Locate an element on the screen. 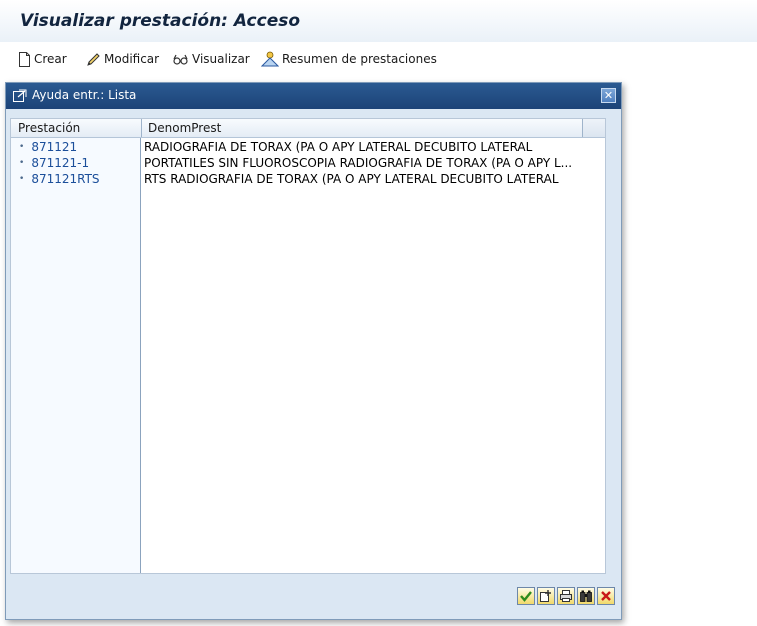 The height and width of the screenshot is (626, 757). column-header-denomprest: DenomPrest is located at coordinates (184, 128).